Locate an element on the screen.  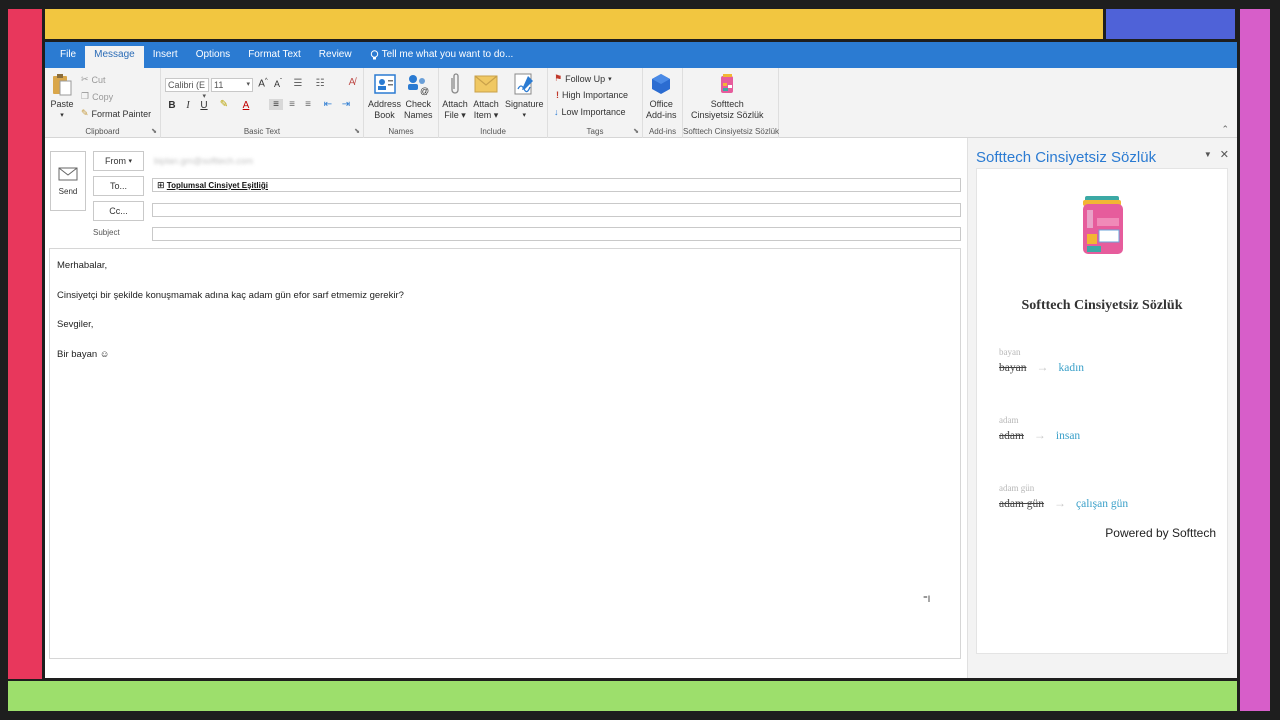
attach-file-button: Attach File ▾ is located at coordinates (455, 96).